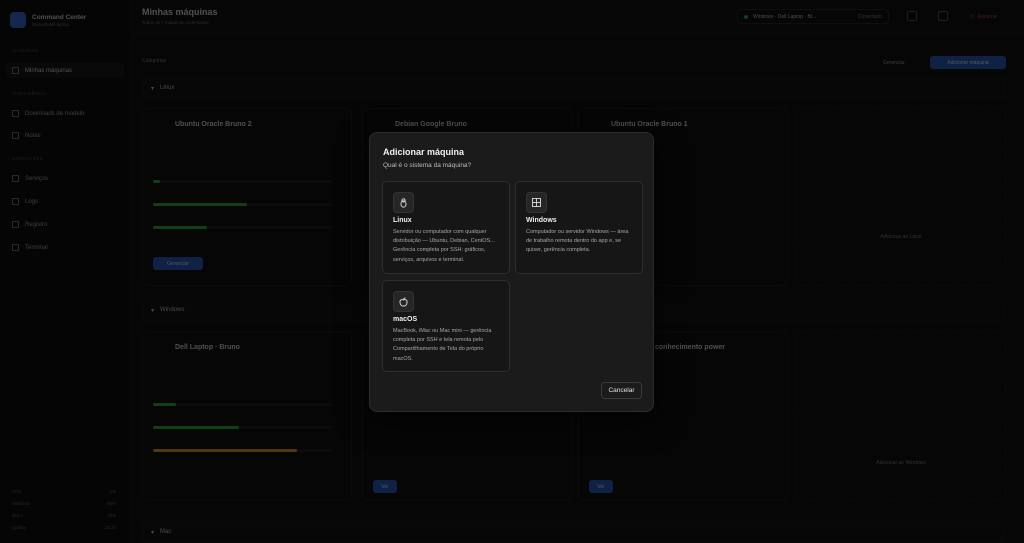 This screenshot has width=1024, height=543. Describe the element at coordinates (621, 390) in the screenshot. I see `cancel-button: Cancelar` at that location.